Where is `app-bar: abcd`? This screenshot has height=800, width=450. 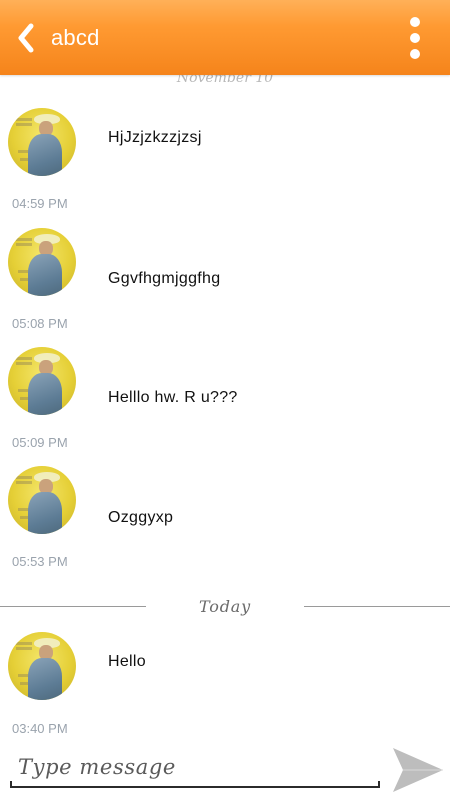
app-bar: abcd is located at coordinates (225, 37).